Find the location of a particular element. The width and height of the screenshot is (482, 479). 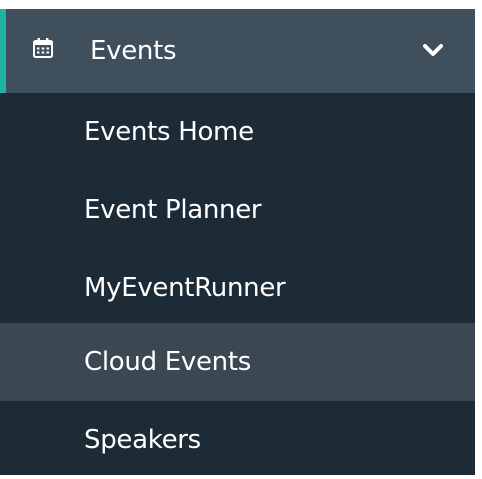

calendar-icon is located at coordinates (43, 48).